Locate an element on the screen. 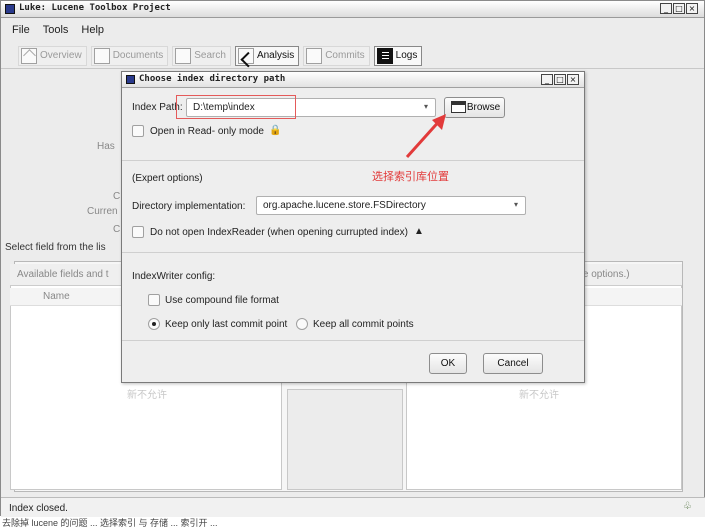 The height and width of the screenshot is (529, 705). dialog-app-icon is located at coordinates (130, 79).